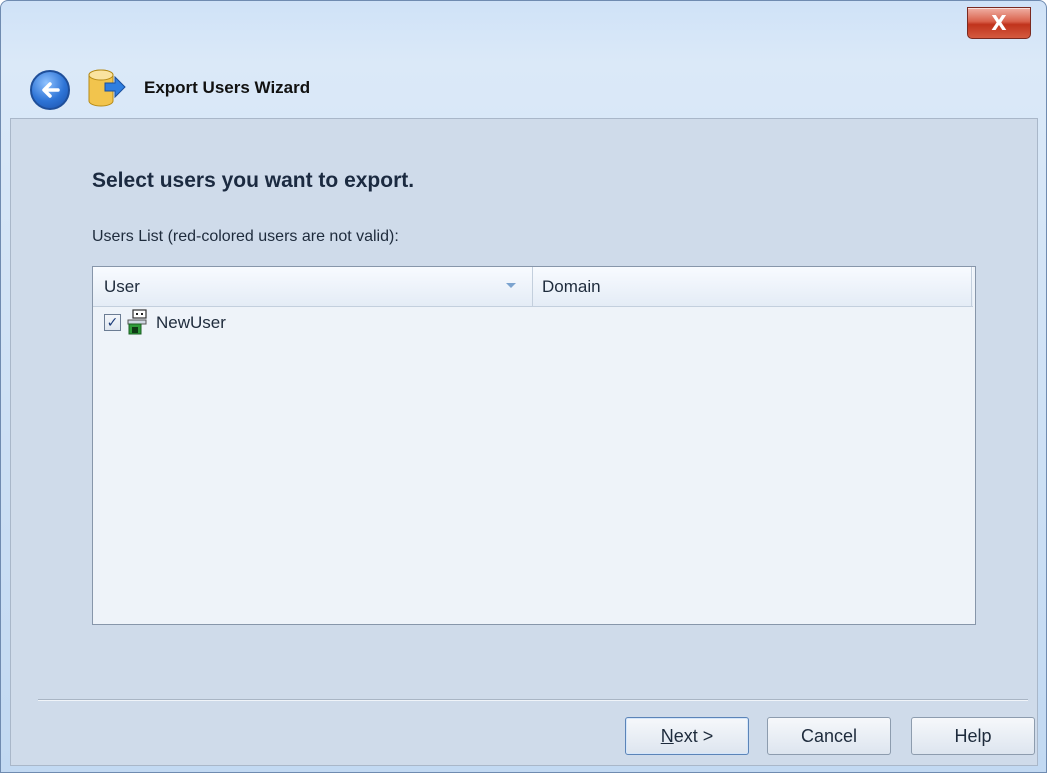 The height and width of the screenshot is (773, 1047). I want to click on page-heading: Select users you want to export., so click(253, 180).